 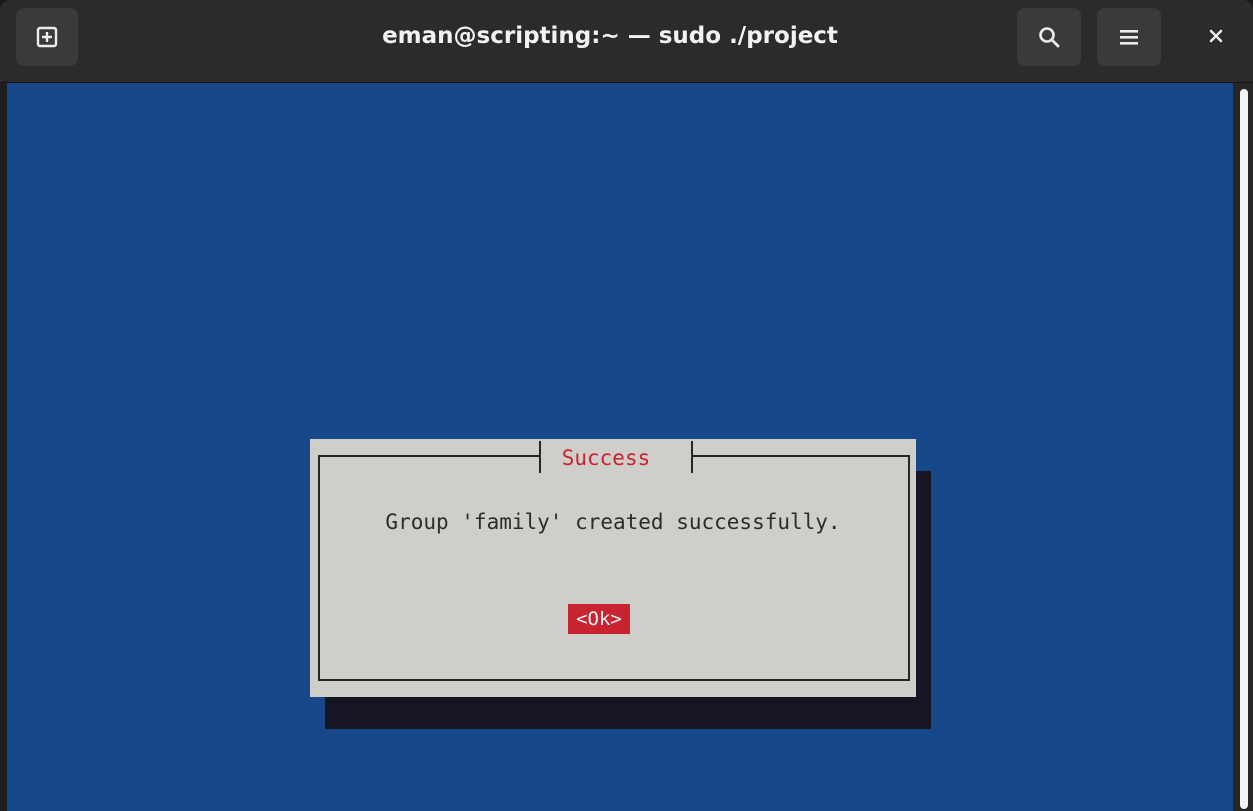 What do you see at coordinates (599, 619) in the screenshot?
I see `ok-button: <Ok>` at bounding box center [599, 619].